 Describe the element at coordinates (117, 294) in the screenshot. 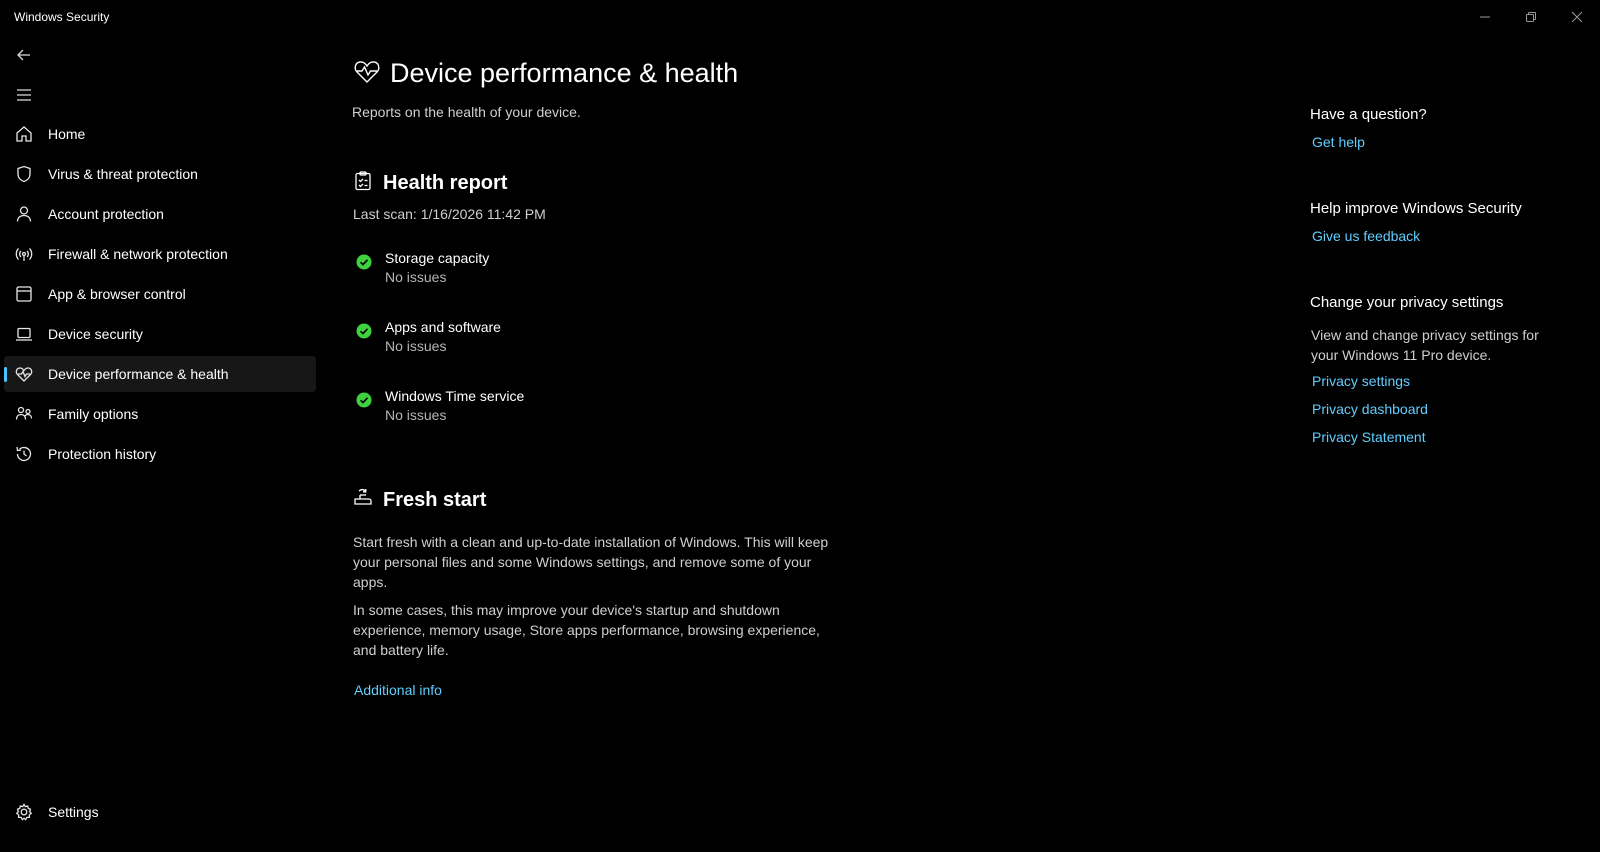

I see `sidebar-item-label: App & browser control` at that location.